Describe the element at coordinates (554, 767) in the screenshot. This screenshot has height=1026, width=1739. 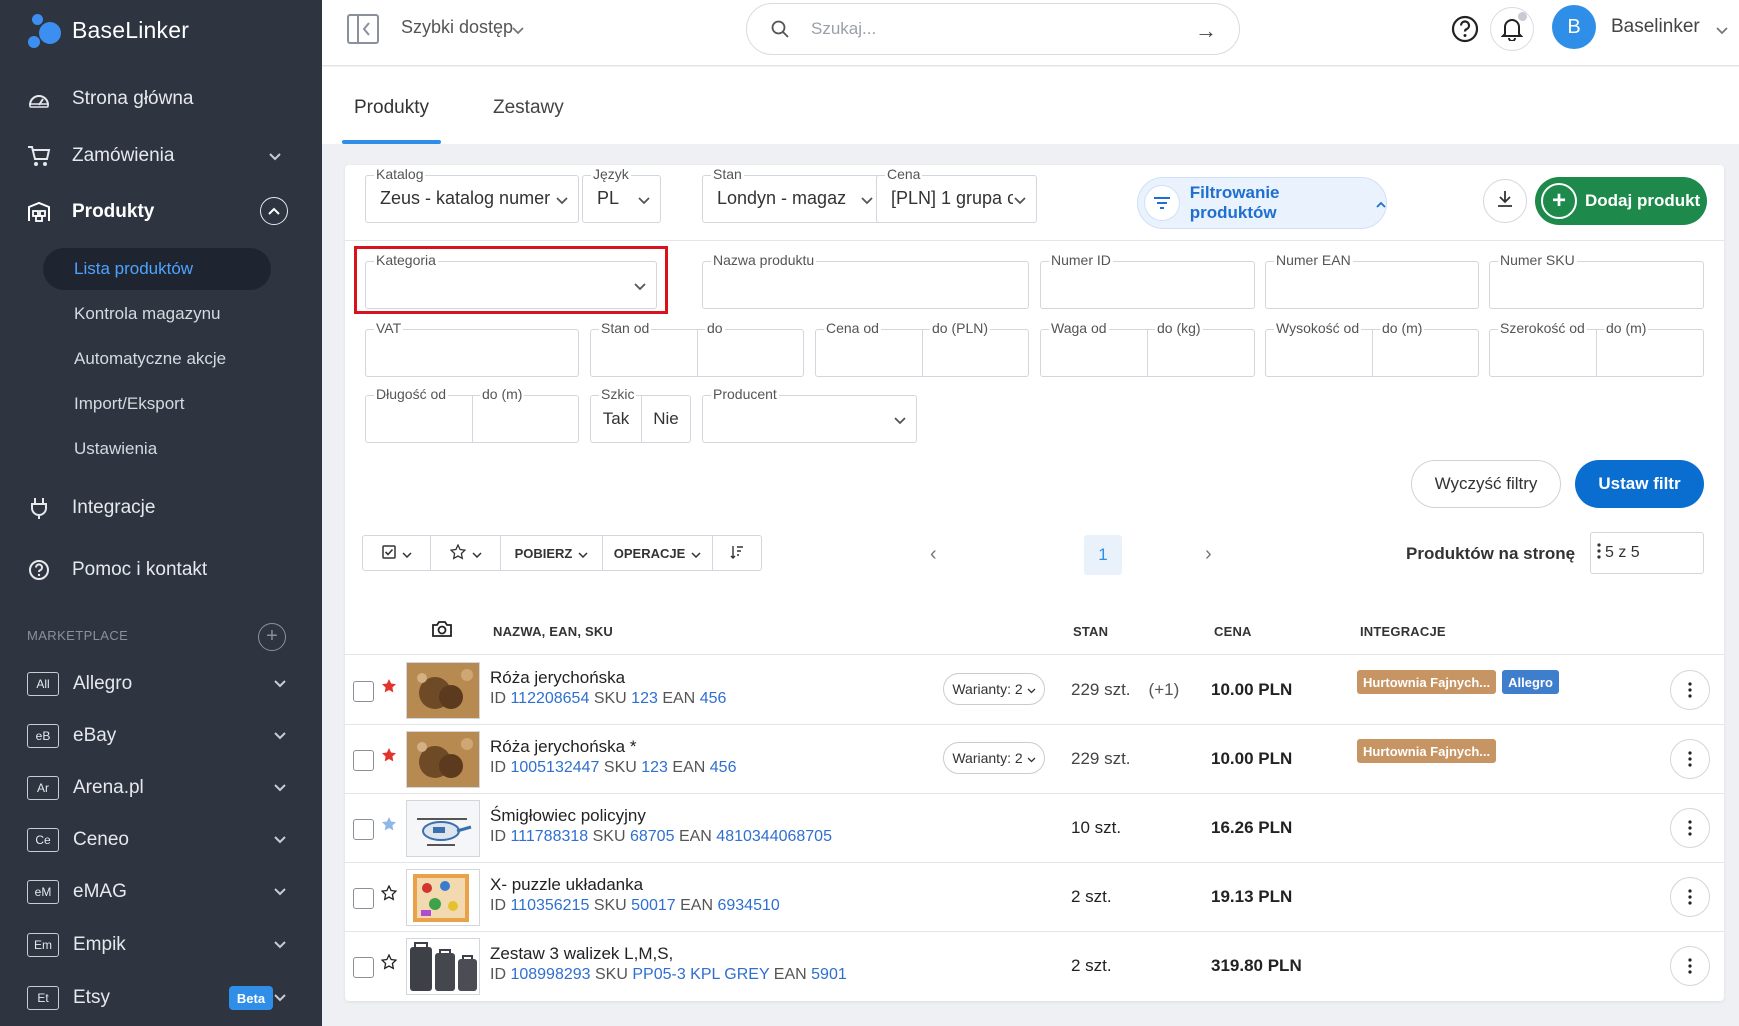
I see `product-id-link: 1005132447` at that location.